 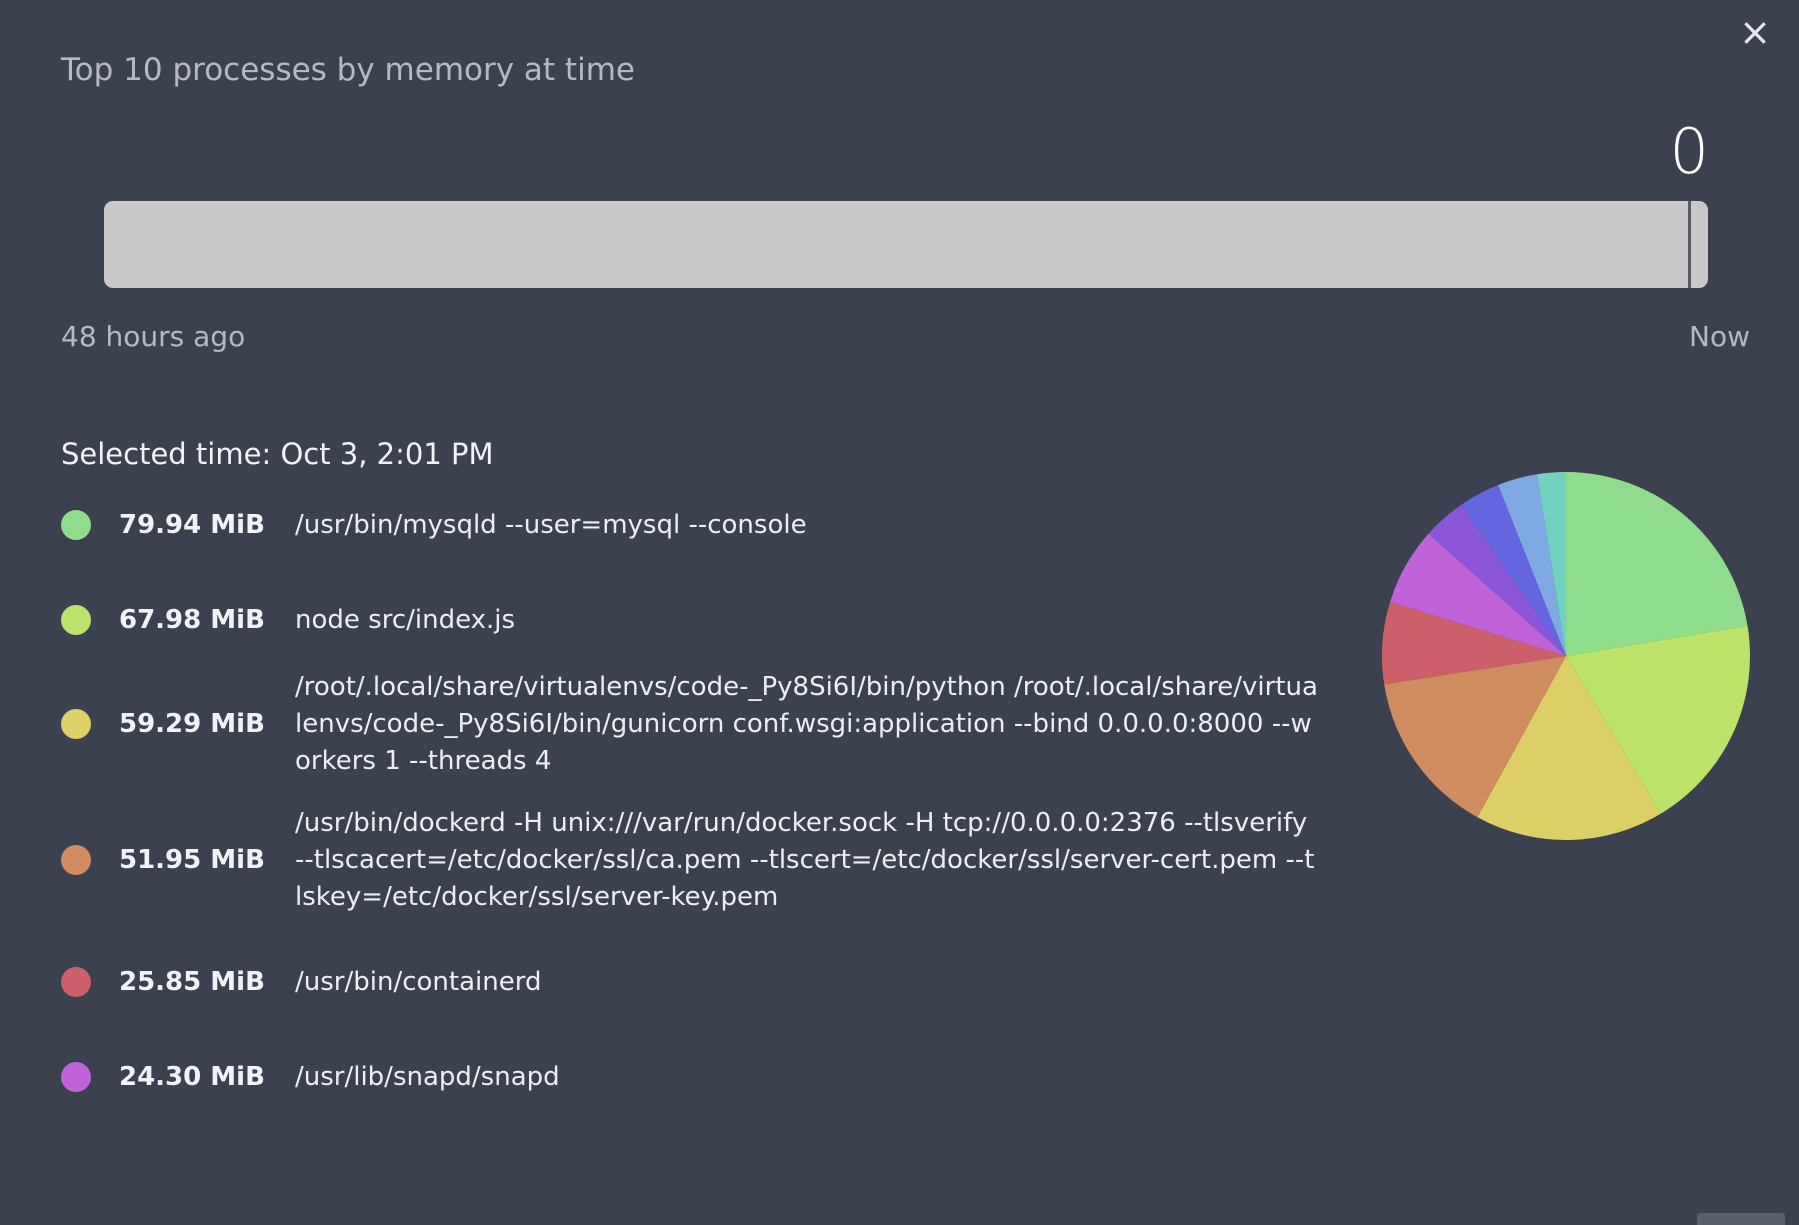 I want to click on process-command: /usr/lib/snapd/snapd, so click(x=427, y=1076).